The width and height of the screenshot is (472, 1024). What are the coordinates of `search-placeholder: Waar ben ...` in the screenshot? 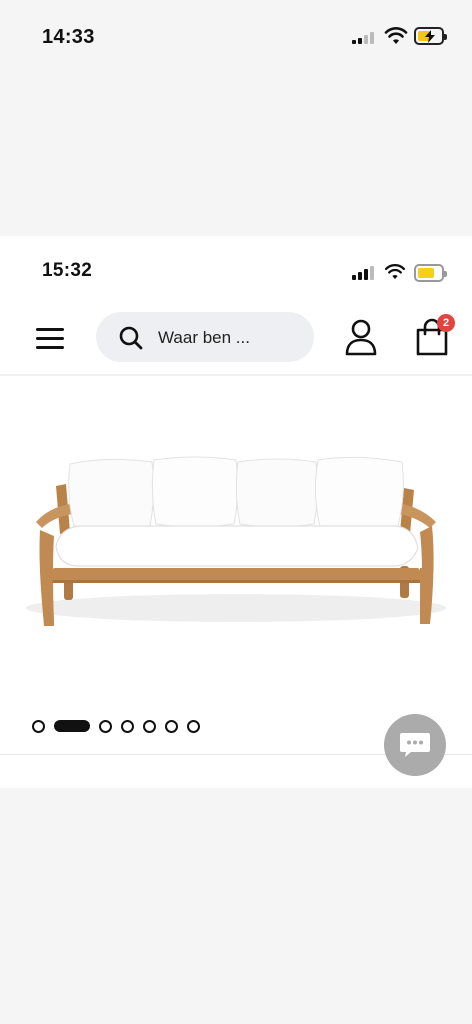 It's located at (204, 337).